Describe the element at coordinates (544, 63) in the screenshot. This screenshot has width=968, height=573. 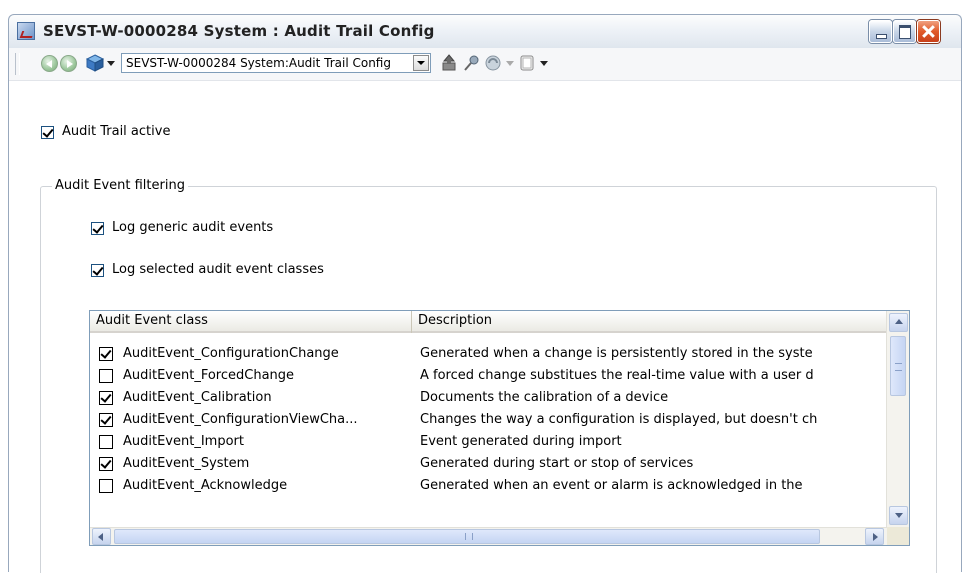
I see `view-dropdown-caret` at that location.